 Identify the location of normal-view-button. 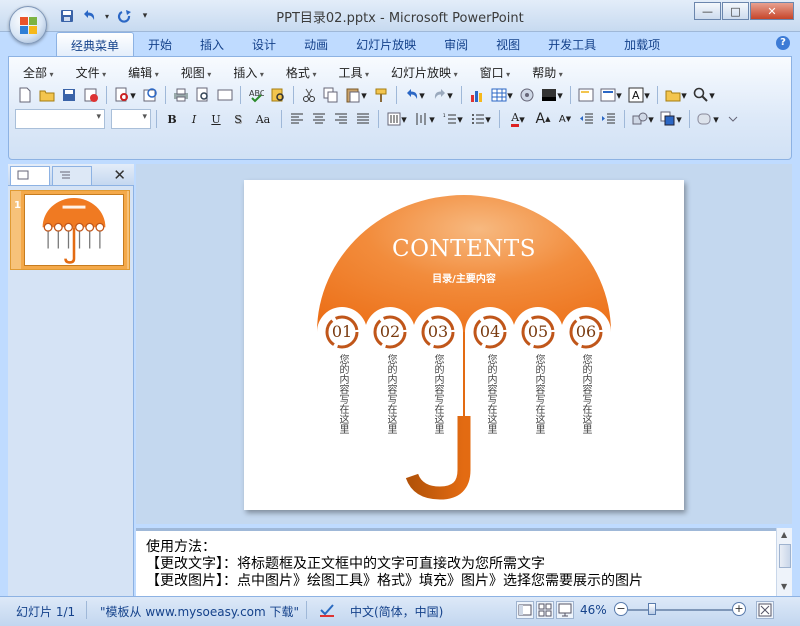
(525, 610).